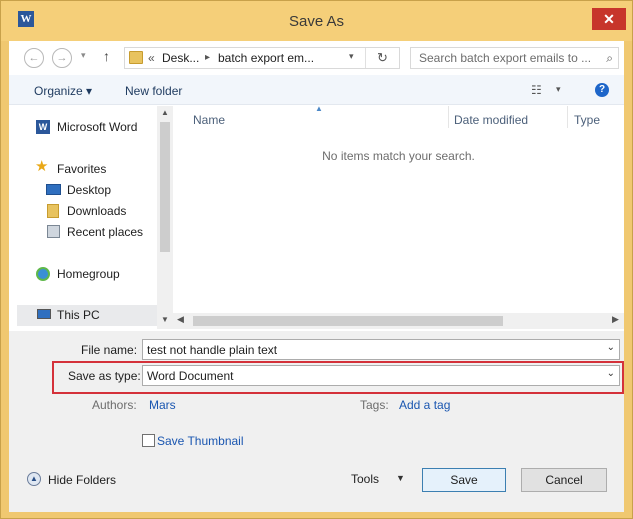 This screenshot has height=519, width=633. I want to click on nav-item-favorites: ★ Favorites, so click(83, 169).